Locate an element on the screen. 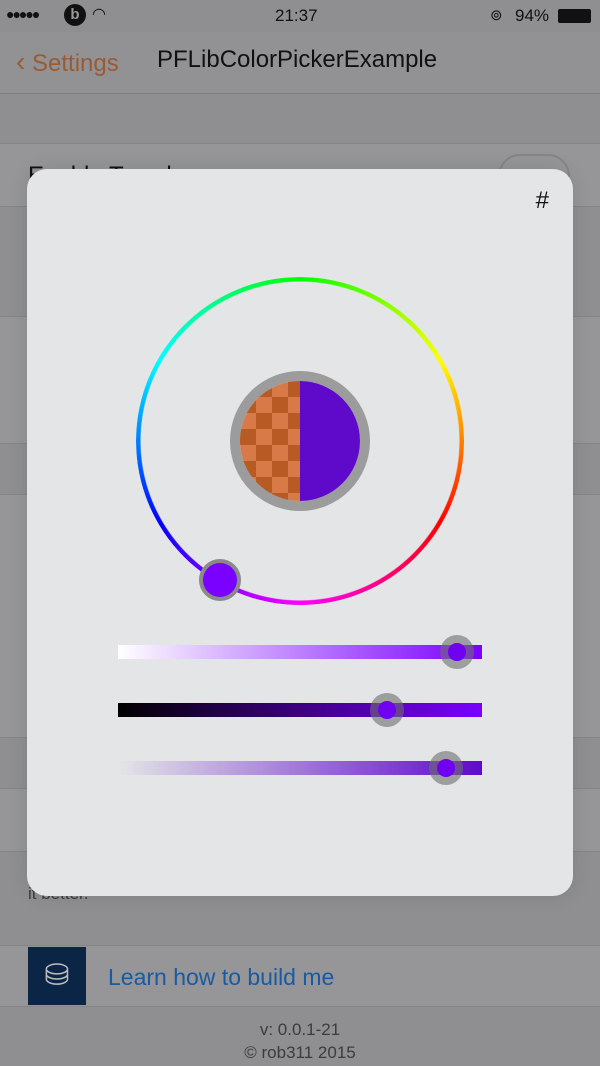  navigation-bar: ‹ Settings PFLibColorPickerExample is located at coordinates (300, 63).